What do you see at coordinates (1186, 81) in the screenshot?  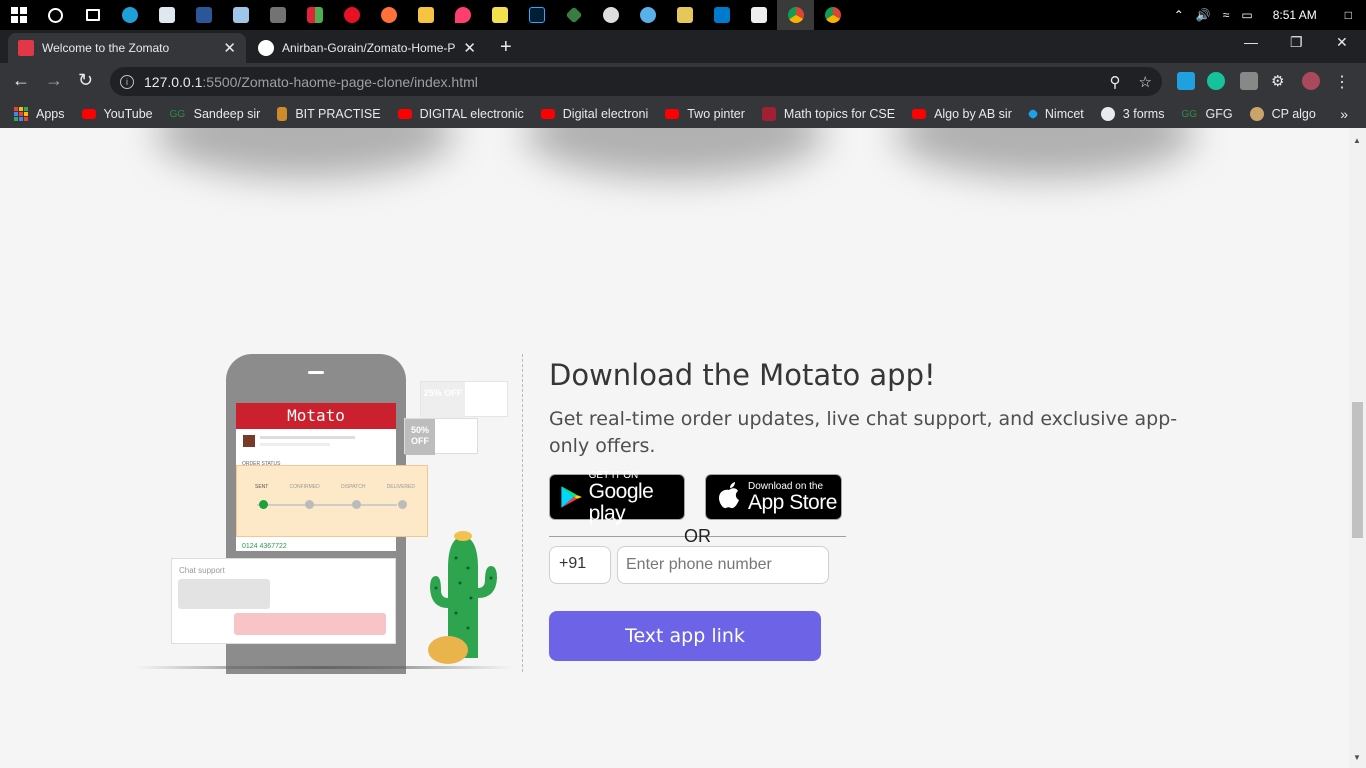 I see `extension-translate-icon` at bounding box center [1186, 81].